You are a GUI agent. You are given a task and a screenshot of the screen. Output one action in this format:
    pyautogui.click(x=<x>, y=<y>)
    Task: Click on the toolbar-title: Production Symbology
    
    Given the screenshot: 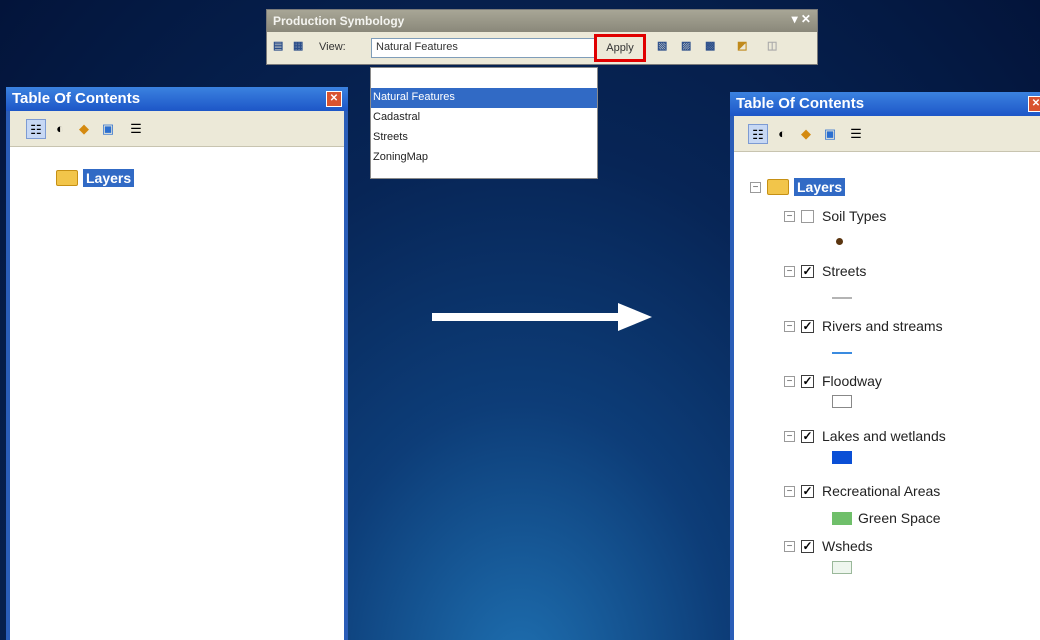 What is the action you would take?
    pyautogui.click(x=339, y=21)
    